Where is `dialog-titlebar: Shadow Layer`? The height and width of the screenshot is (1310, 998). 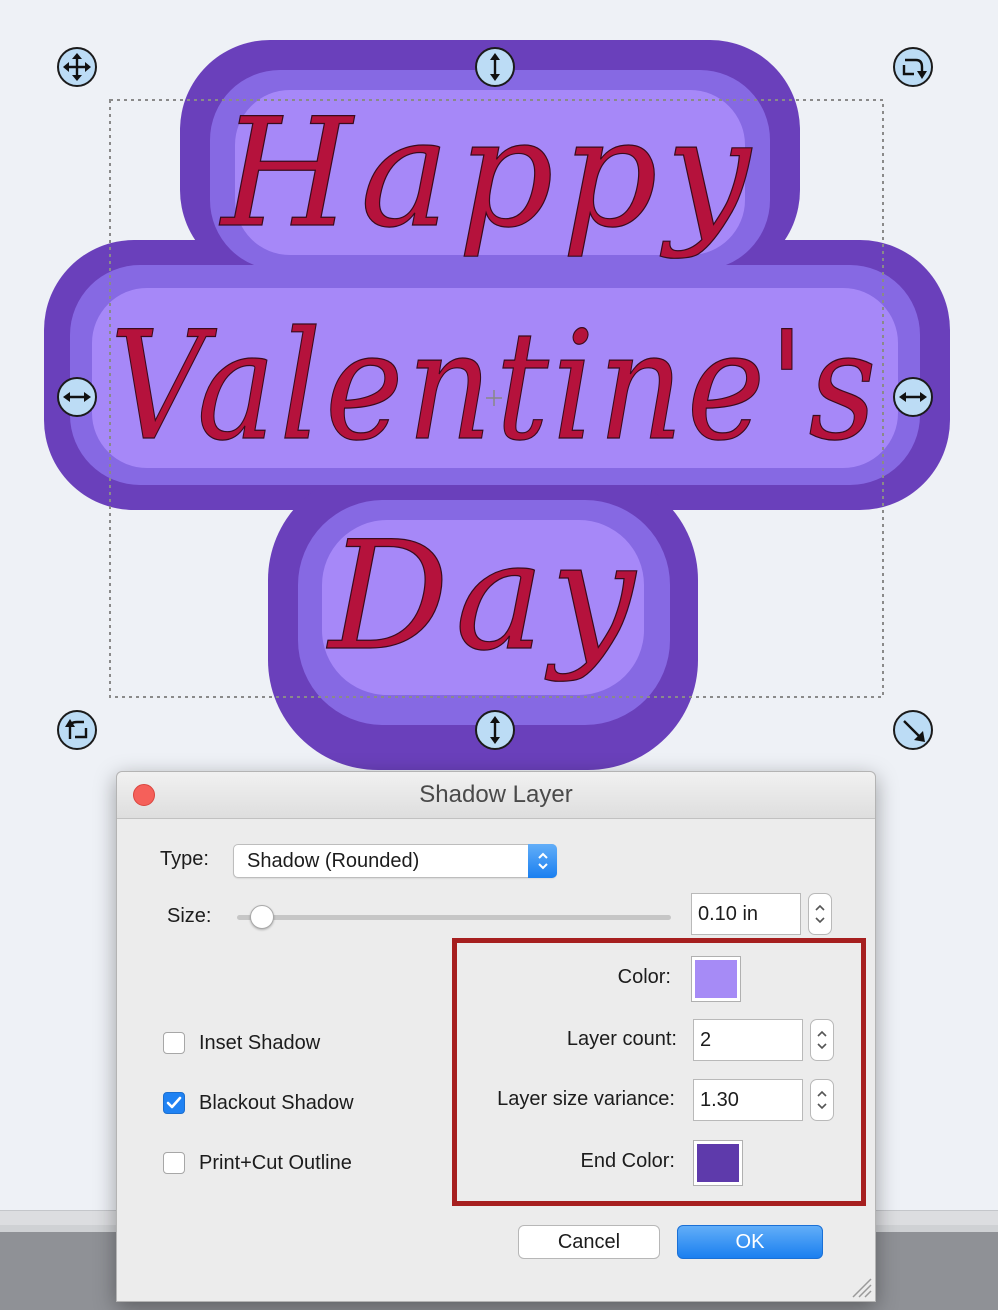 dialog-titlebar: Shadow Layer is located at coordinates (496, 795).